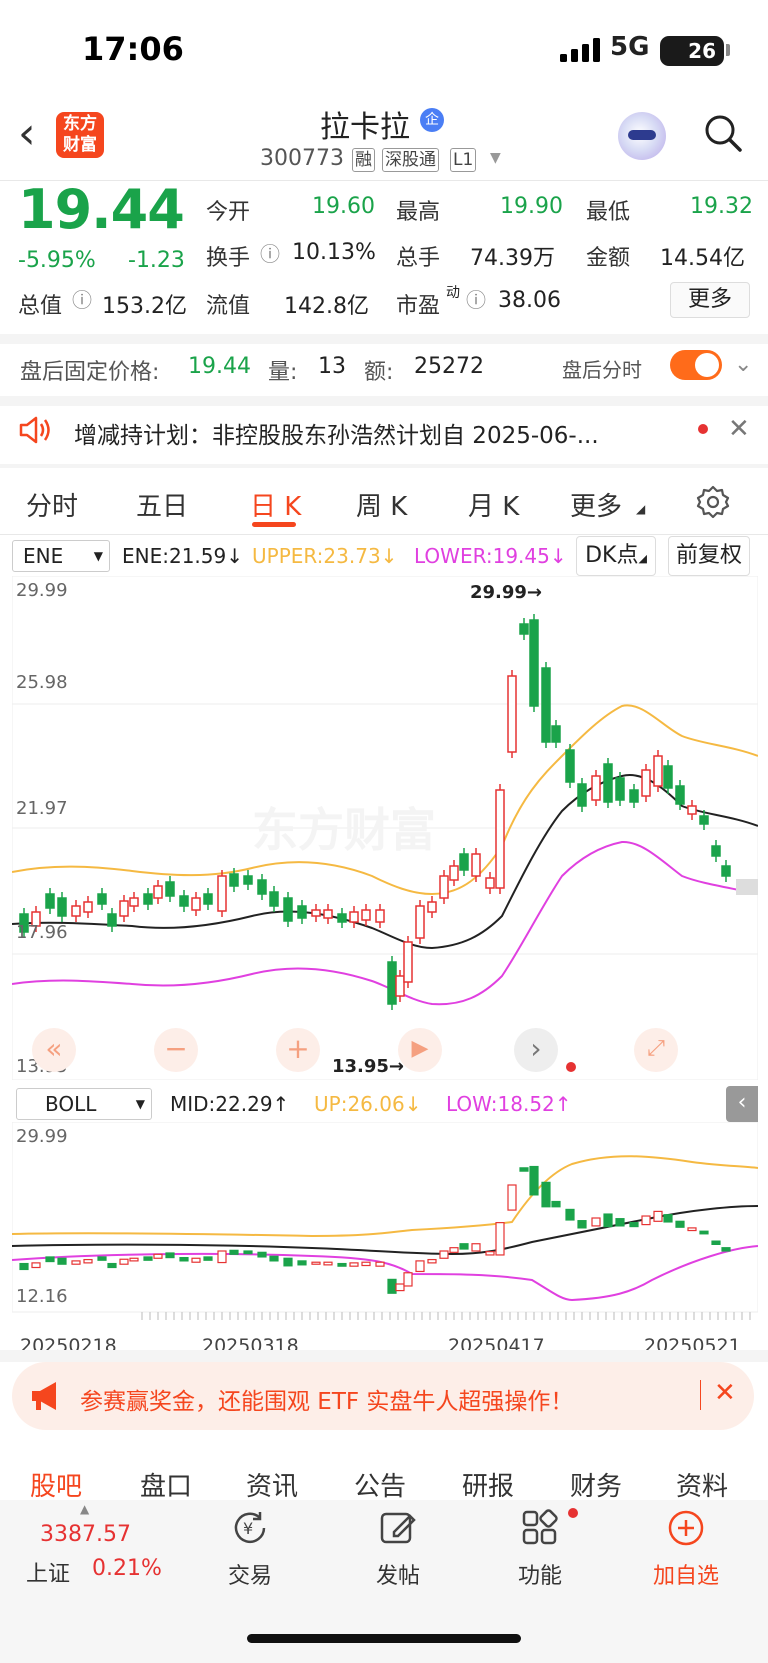 This screenshot has width=768, height=1663. What do you see at coordinates (334, 252) in the screenshot?
I see `turnover-value: 10.13%` at bounding box center [334, 252].